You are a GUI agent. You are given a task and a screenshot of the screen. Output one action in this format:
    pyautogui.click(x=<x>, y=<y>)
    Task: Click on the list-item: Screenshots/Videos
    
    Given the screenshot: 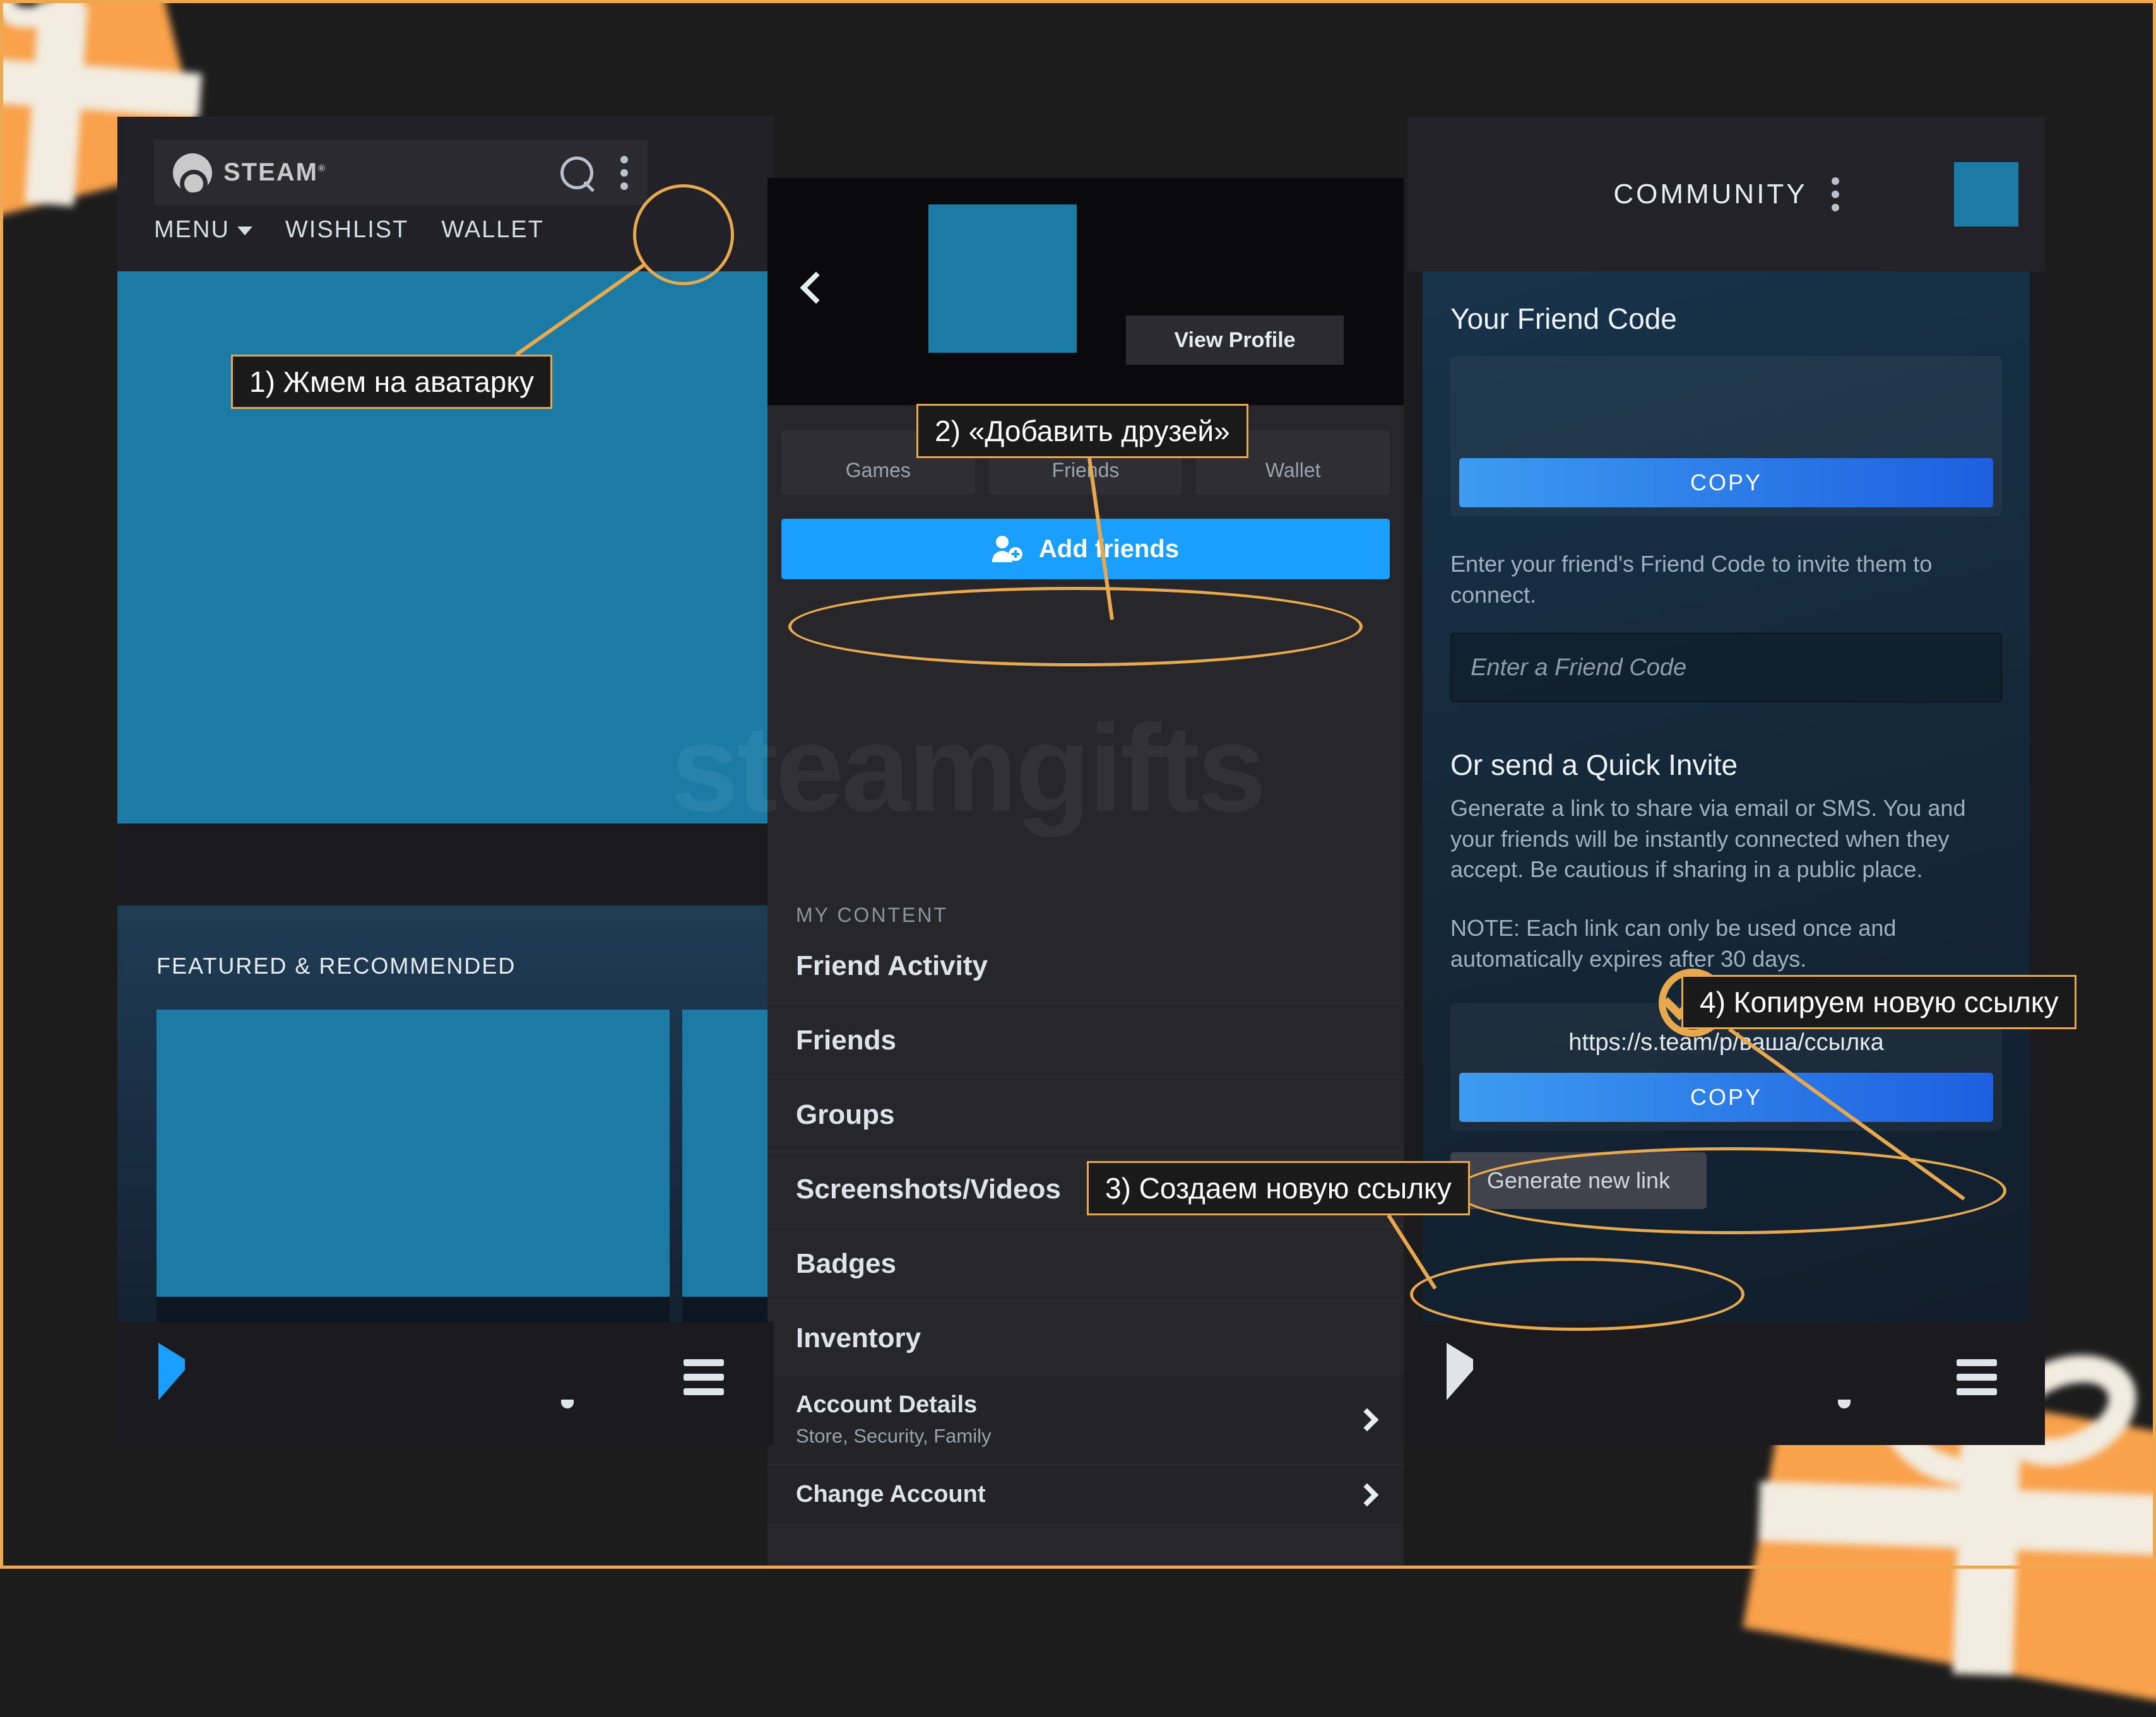 What is the action you would take?
    pyautogui.click(x=1086, y=1189)
    